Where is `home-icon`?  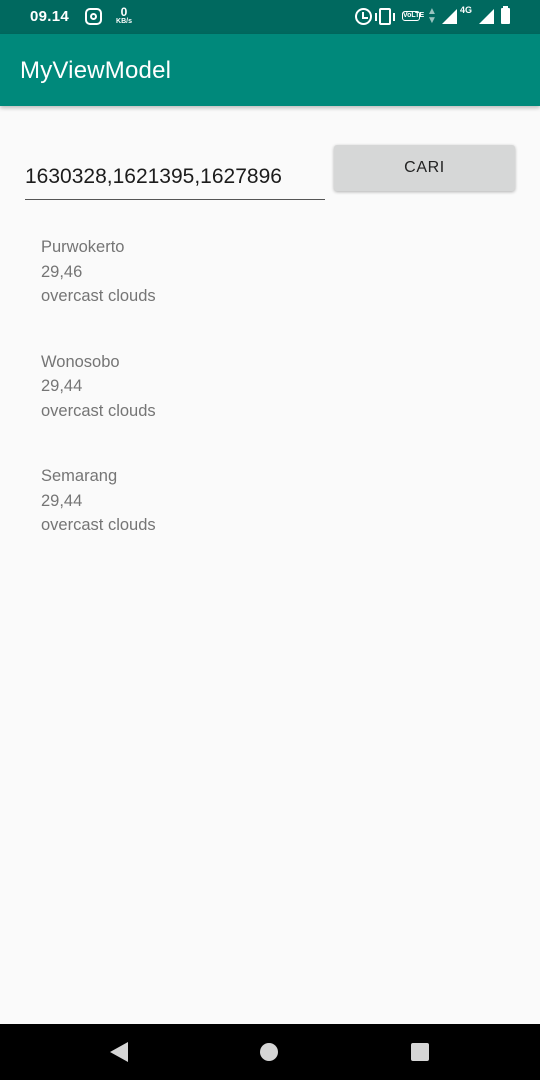 home-icon is located at coordinates (269, 1052).